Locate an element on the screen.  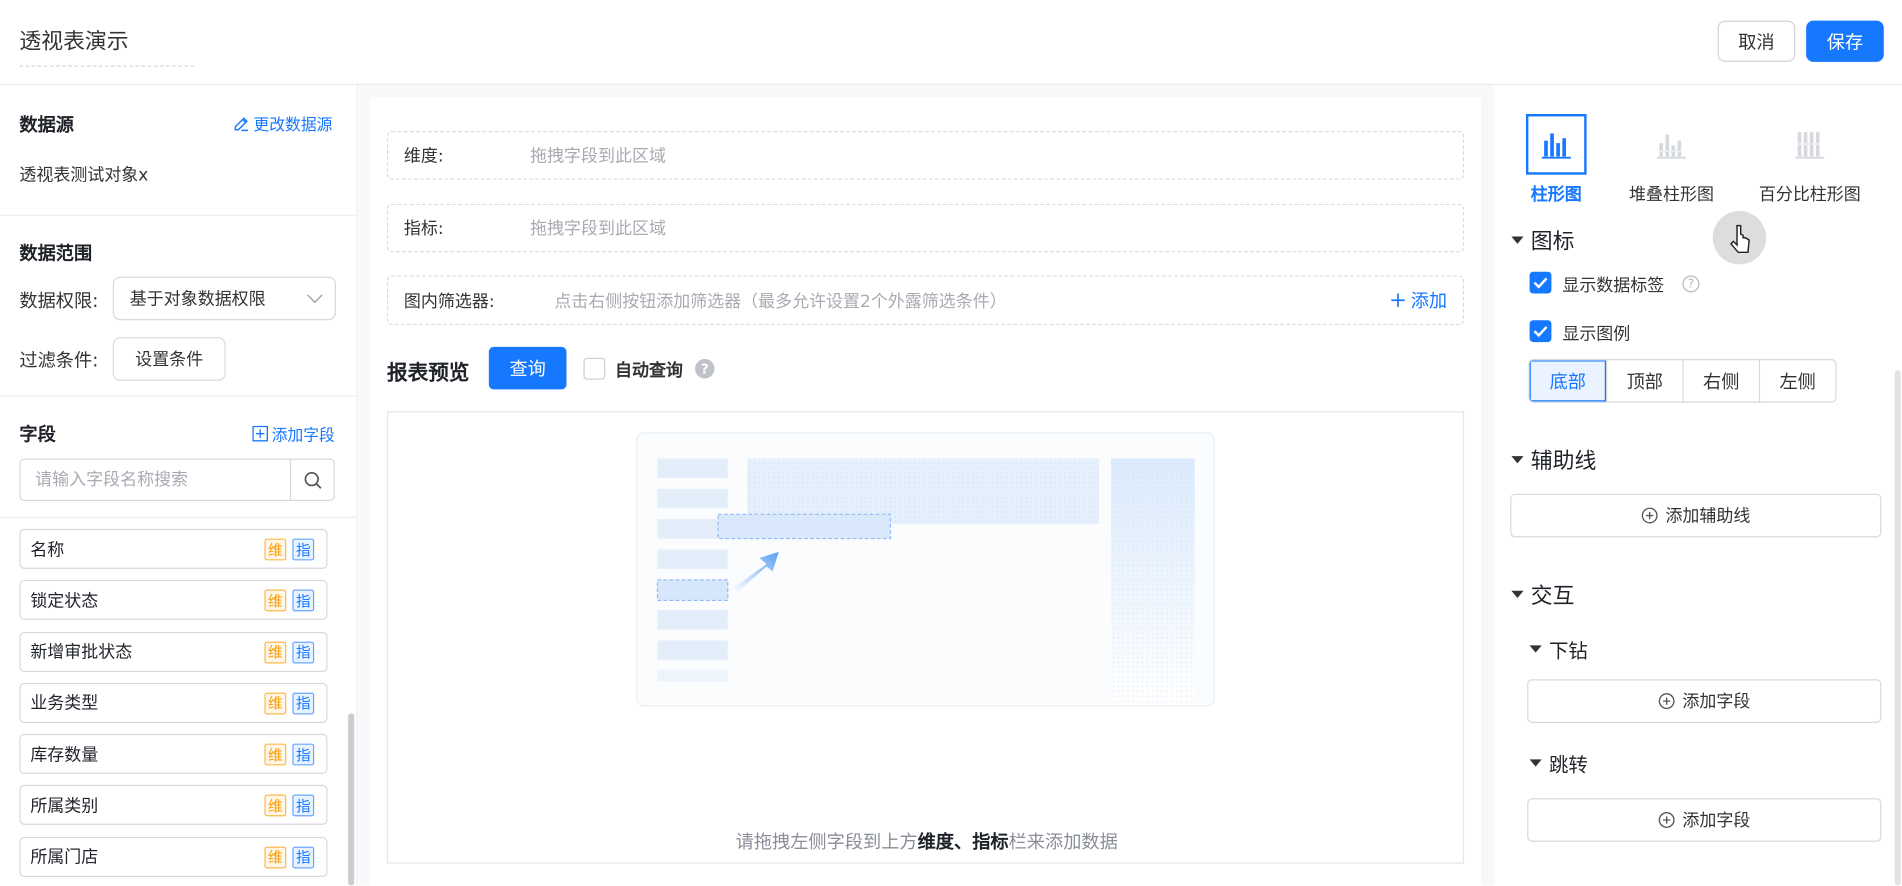
percent-bar-icon is located at coordinates (1809, 144).